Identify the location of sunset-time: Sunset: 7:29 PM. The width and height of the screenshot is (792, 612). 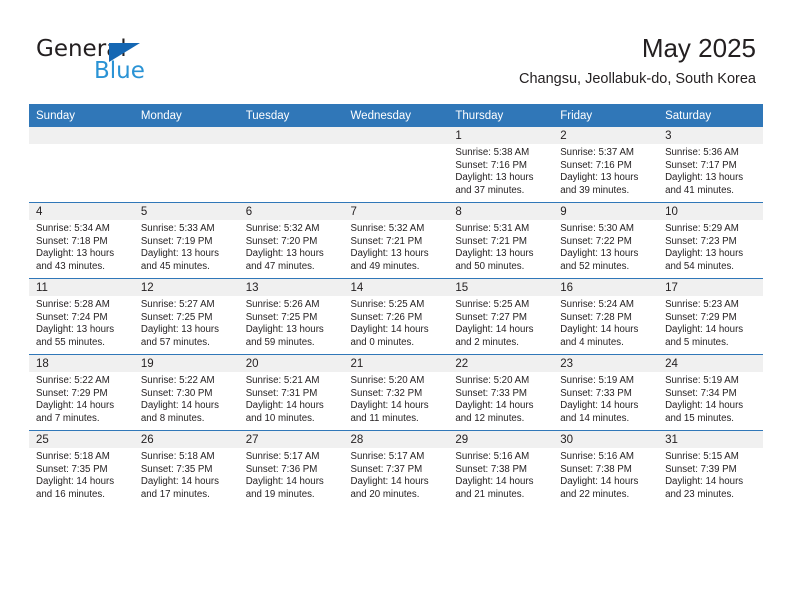
(701, 317).